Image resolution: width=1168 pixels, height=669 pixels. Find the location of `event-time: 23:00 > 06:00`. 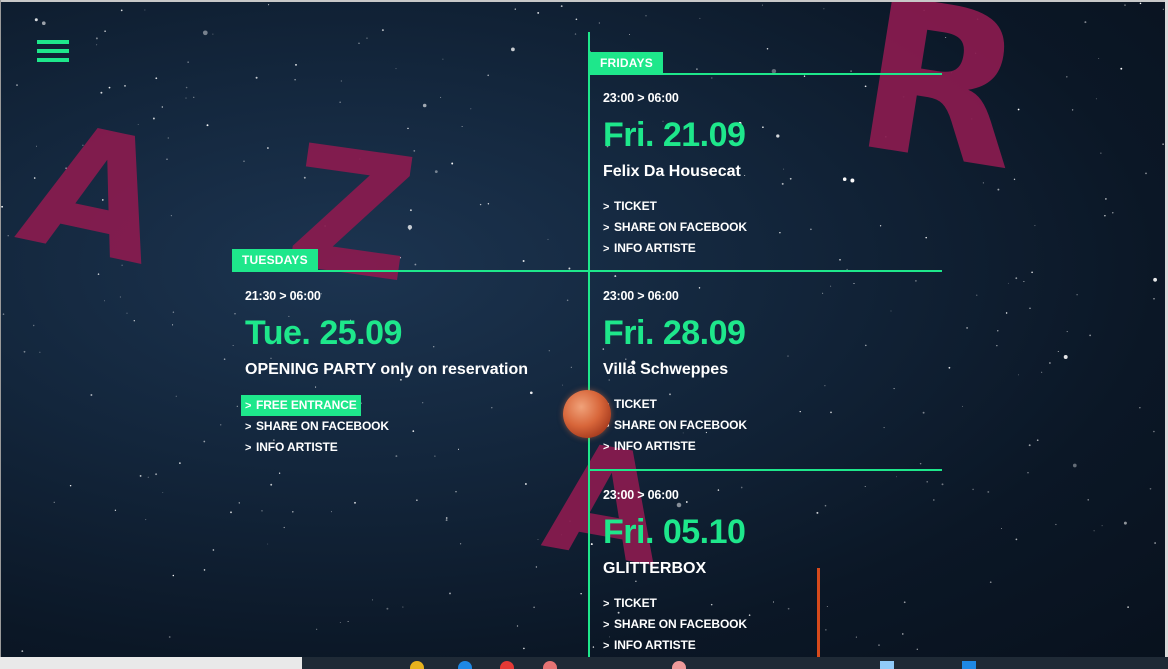

event-time: 23:00 > 06:00 is located at coordinates (641, 296).